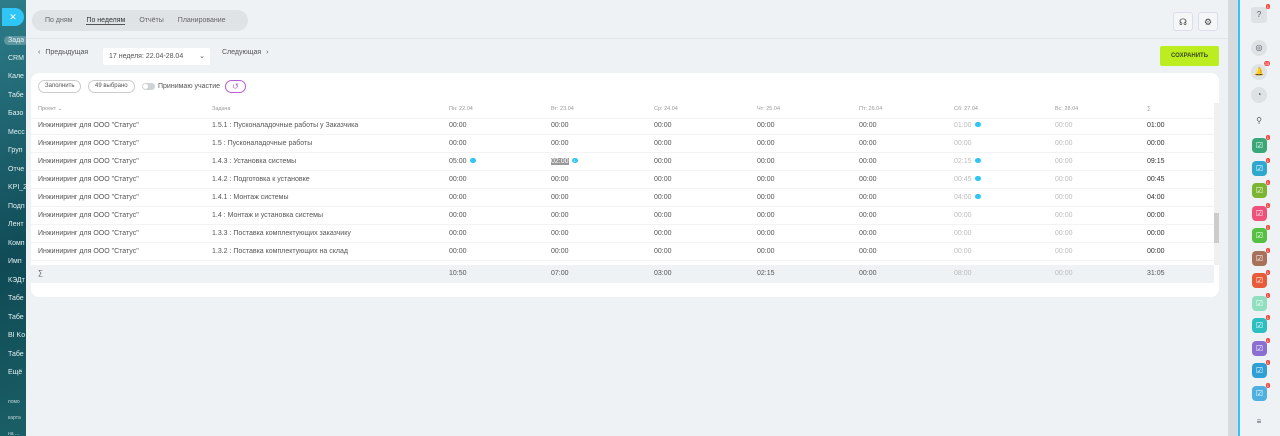  Describe the element at coordinates (16, 224) in the screenshot. I see `nav-item: Лент` at that location.